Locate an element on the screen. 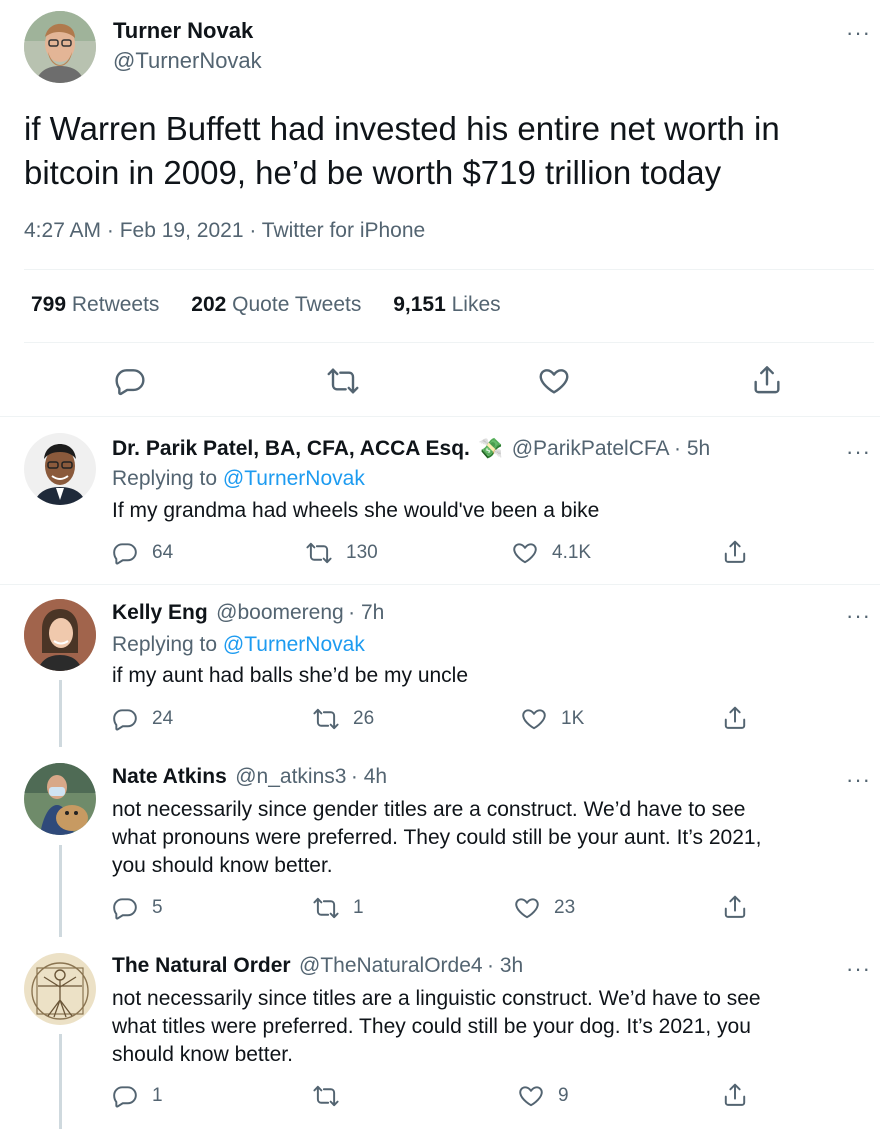  tweet-time: 4:27 AM is located at coordinates (62, 230).